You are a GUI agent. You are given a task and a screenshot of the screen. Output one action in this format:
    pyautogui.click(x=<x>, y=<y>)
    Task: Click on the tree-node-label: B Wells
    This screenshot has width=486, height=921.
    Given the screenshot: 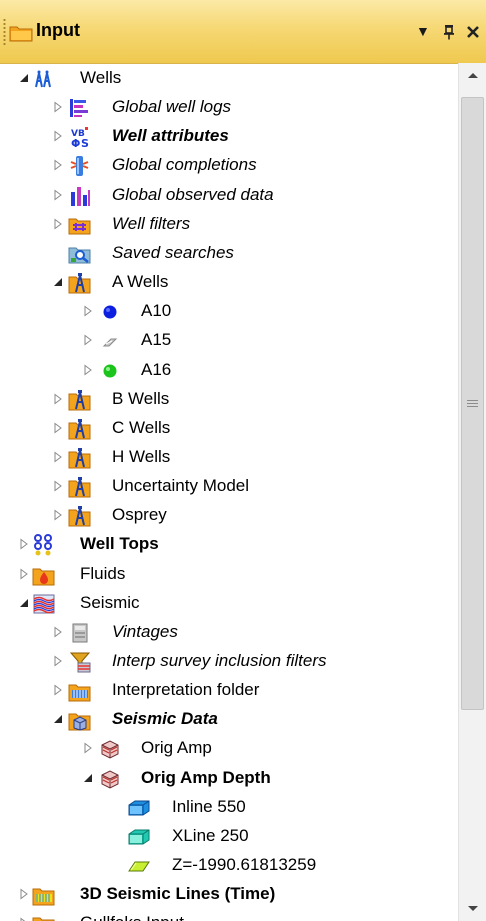 What is the action you would take?
    pyautogui.click(x=141, y=398)
    